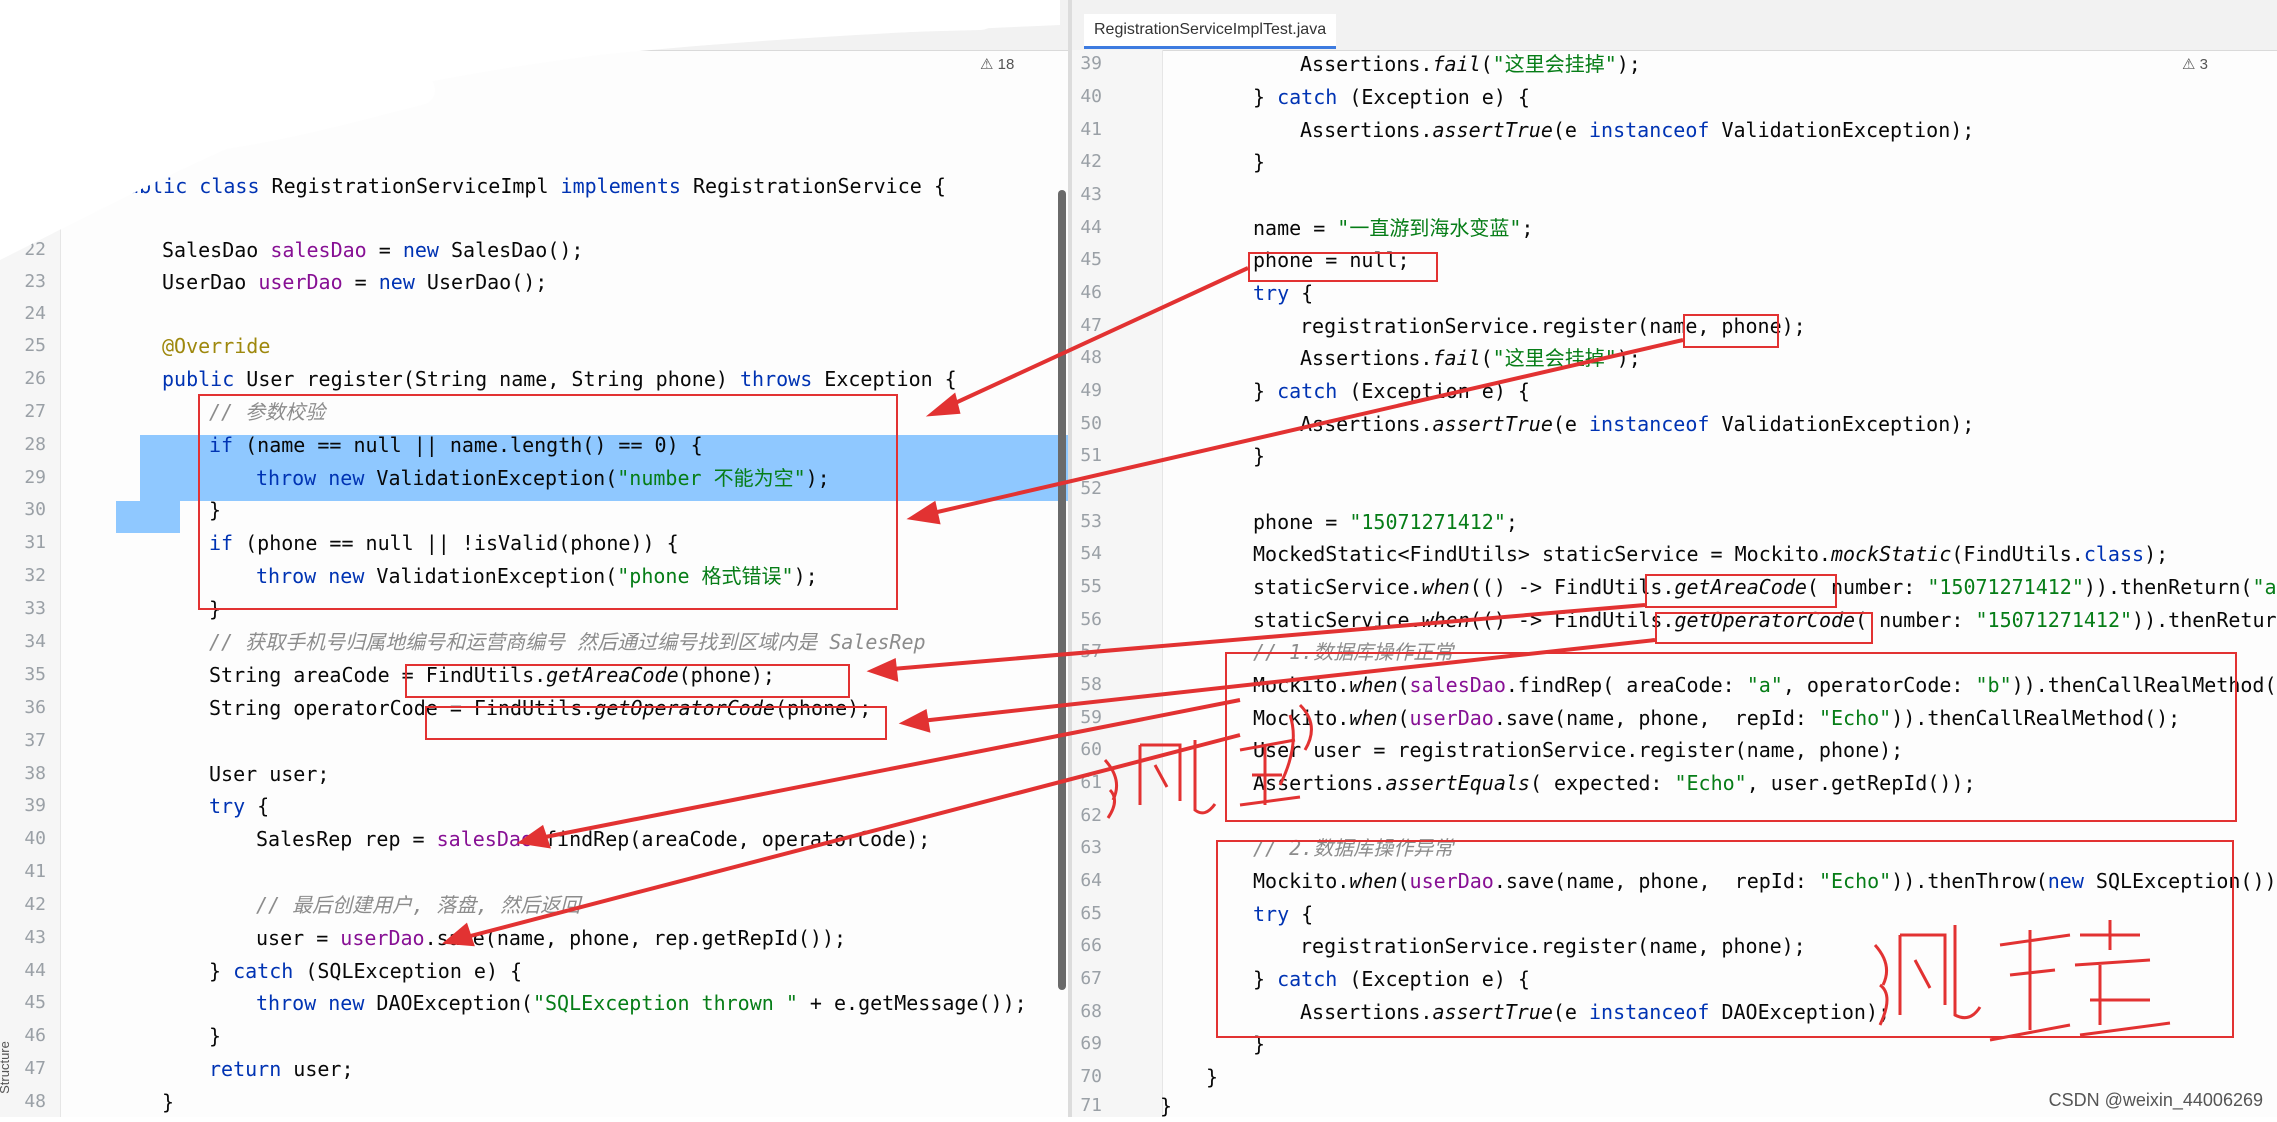 The width and height of the screenshot is (2277, 1122). Describe the element at coordinates (1262, 637) in the screenshot. I see `arrow-areacode` at that location.